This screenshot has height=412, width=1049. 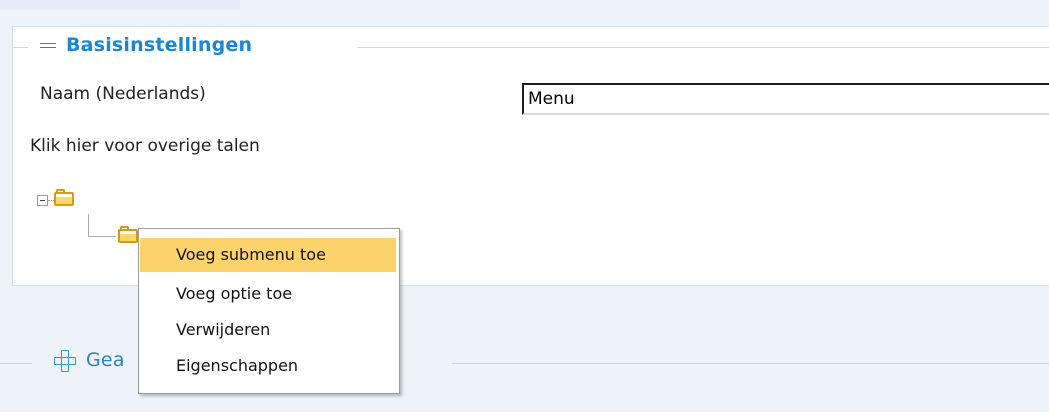 What do you see at coordinates (65, 360) in the screenshot?
I see `expand-plus-icon` at bounding box center [65, 360].